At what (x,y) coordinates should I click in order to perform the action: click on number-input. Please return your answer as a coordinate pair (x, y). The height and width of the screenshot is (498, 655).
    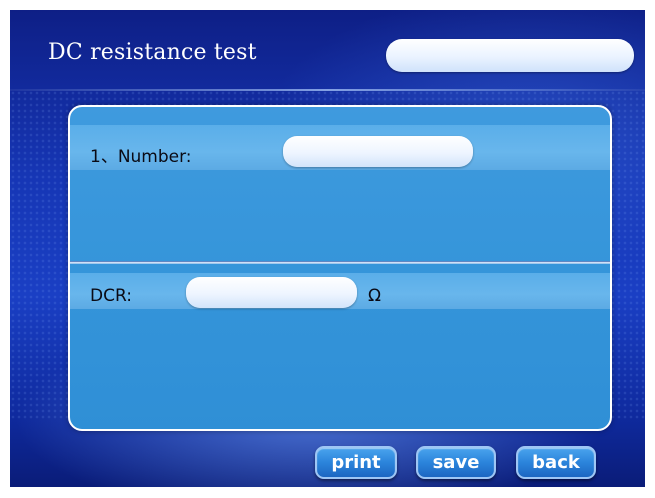
    Looking at the image, I should click on (378, 151).